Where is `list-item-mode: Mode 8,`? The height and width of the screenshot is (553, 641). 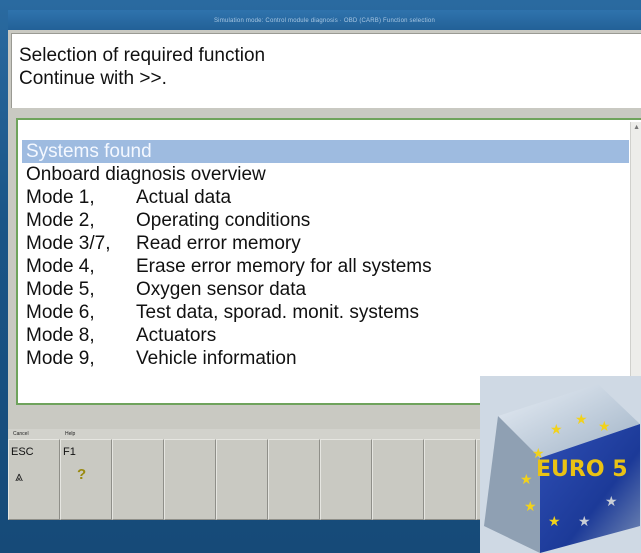 list-item-mode: Mode 8, is located at coordinates (60, 335).